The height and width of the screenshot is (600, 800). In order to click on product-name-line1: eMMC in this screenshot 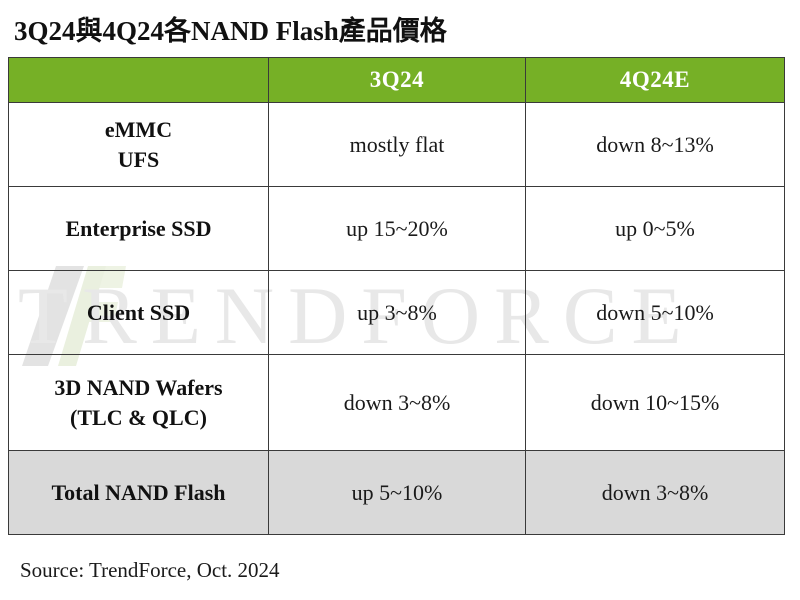, I will do `click(138, 129)`.